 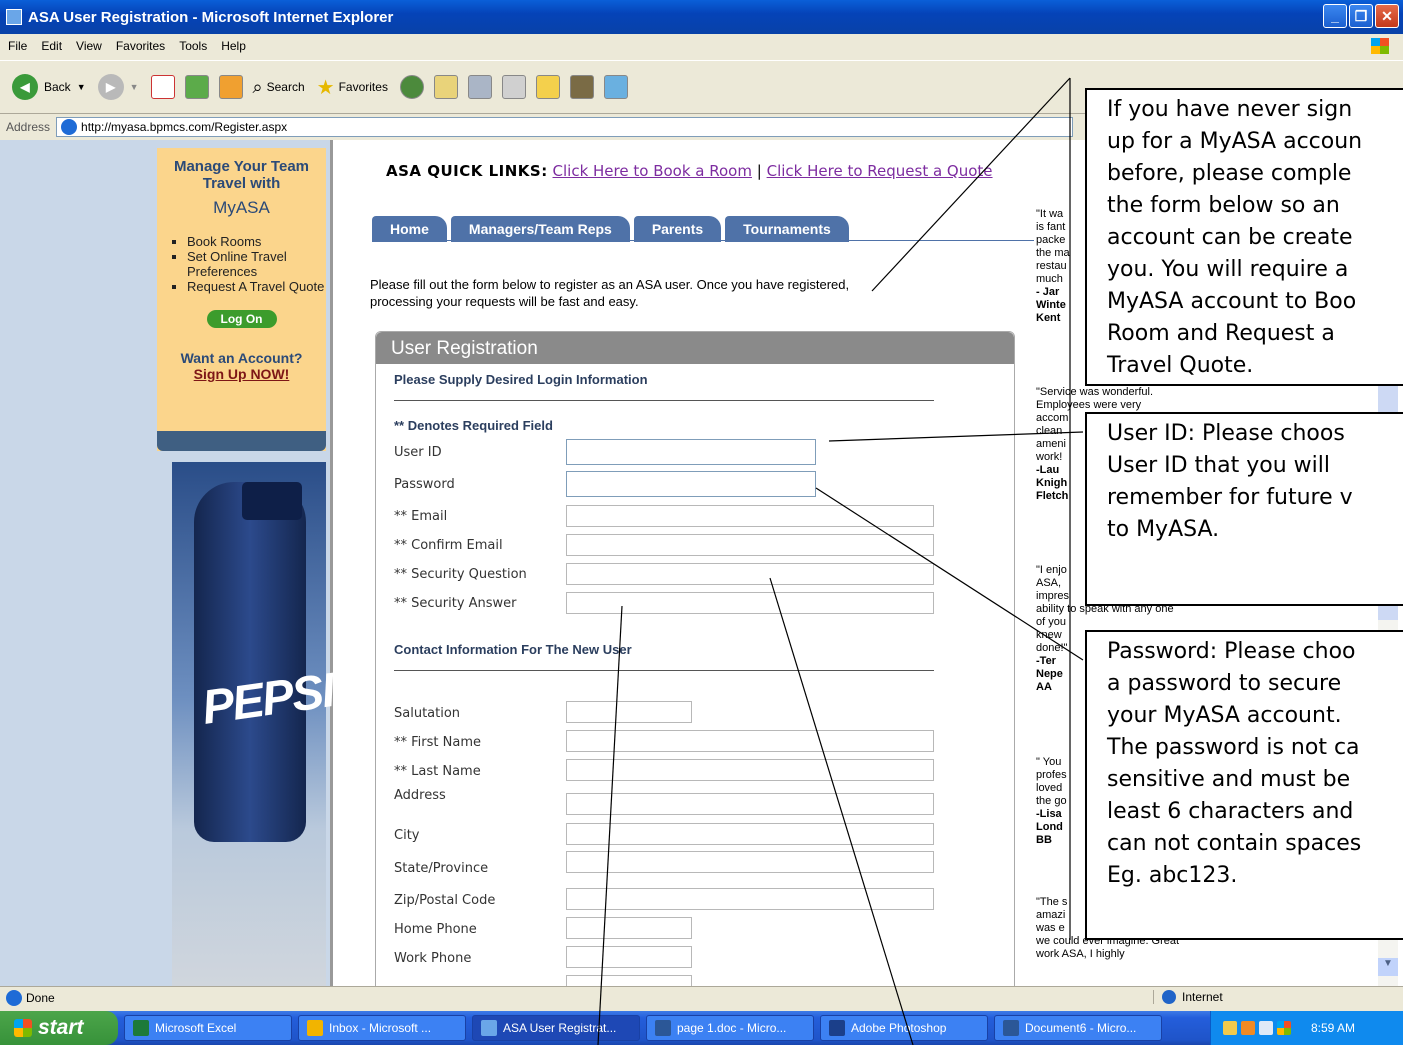 I want to click on scroll-down-arrow-icon: ▼, so click(x=1388, y=967).